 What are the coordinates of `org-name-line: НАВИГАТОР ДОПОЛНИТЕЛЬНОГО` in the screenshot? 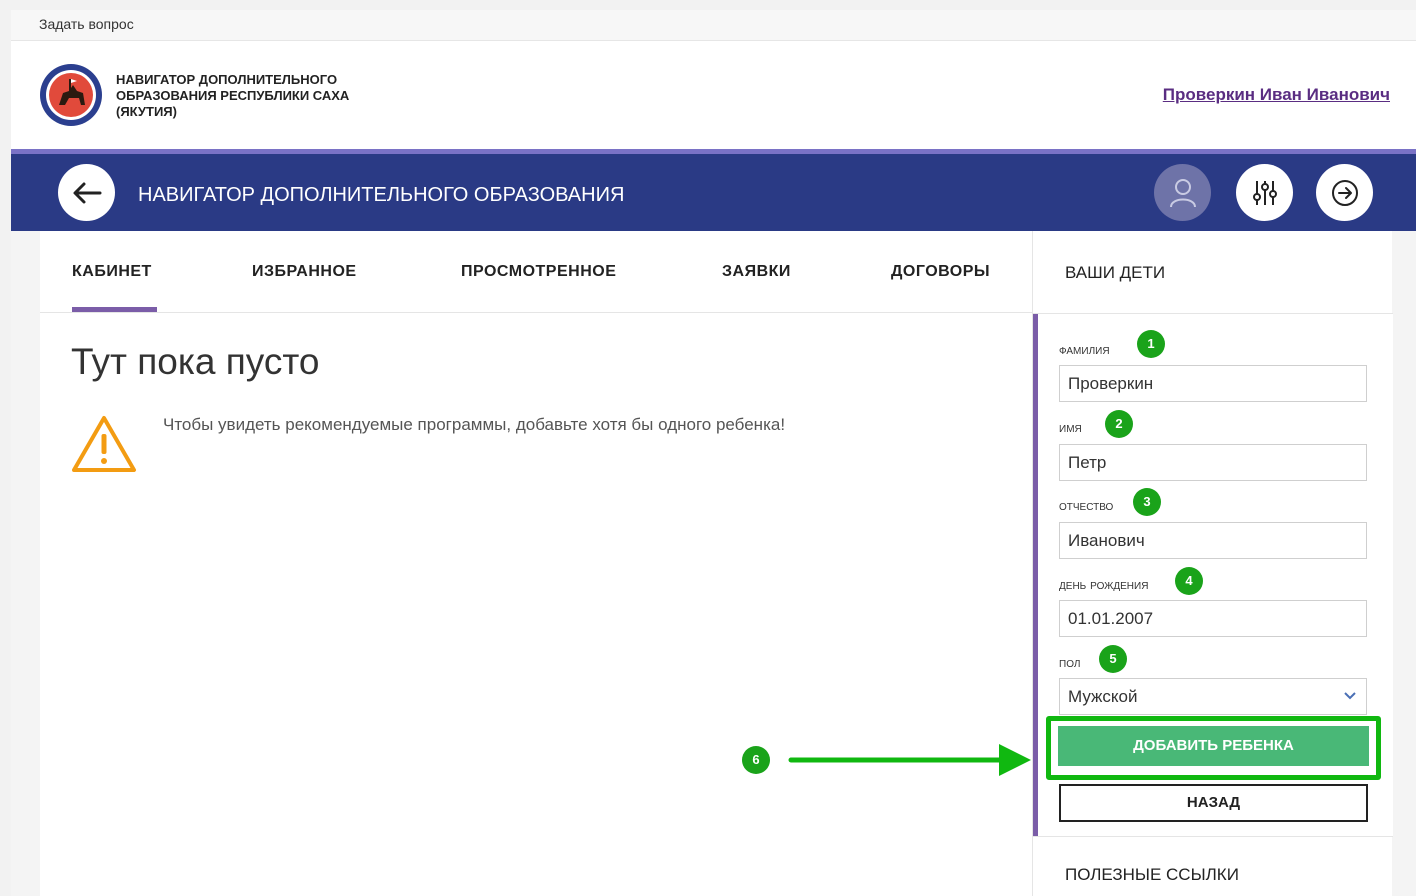 It's located at (227, 79).